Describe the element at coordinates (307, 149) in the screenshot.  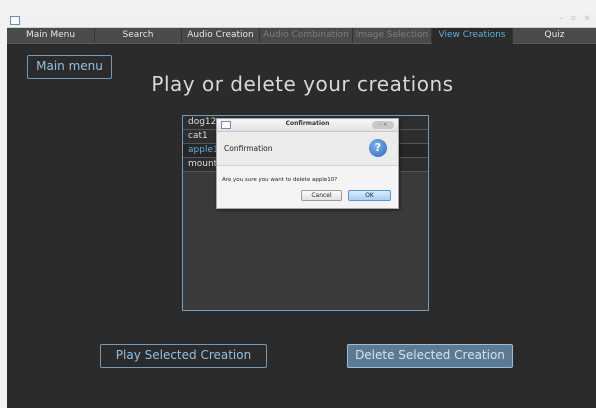
I see `dialog-header: Confirmation ?` at that location.